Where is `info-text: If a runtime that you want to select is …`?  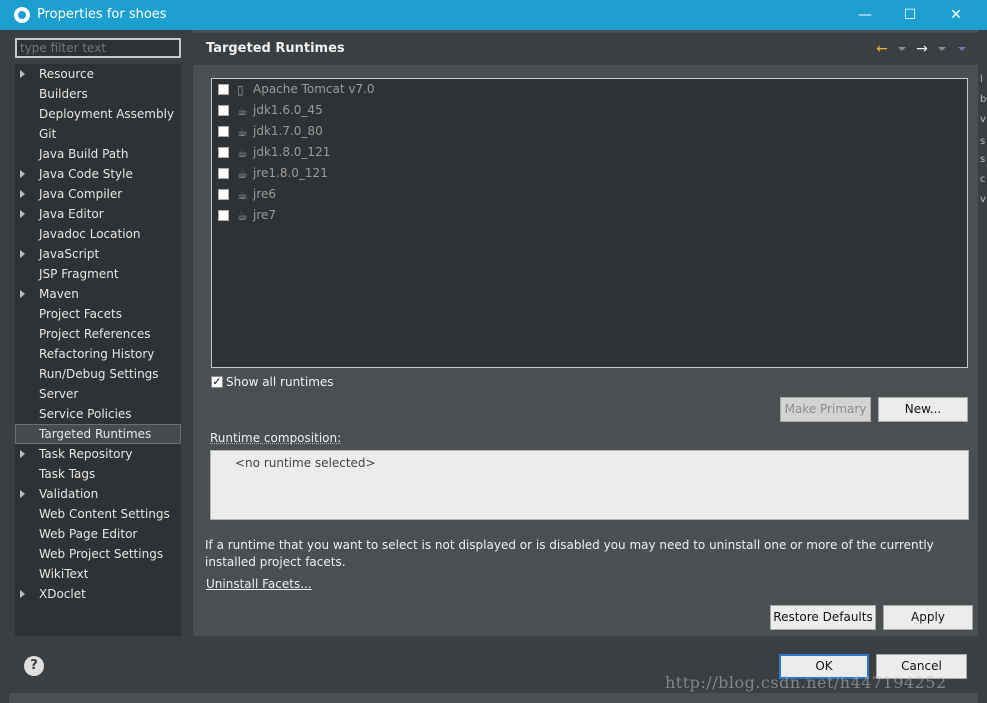
info-text: If a runtime that you want to select is … is located at coordinates (569, 553).